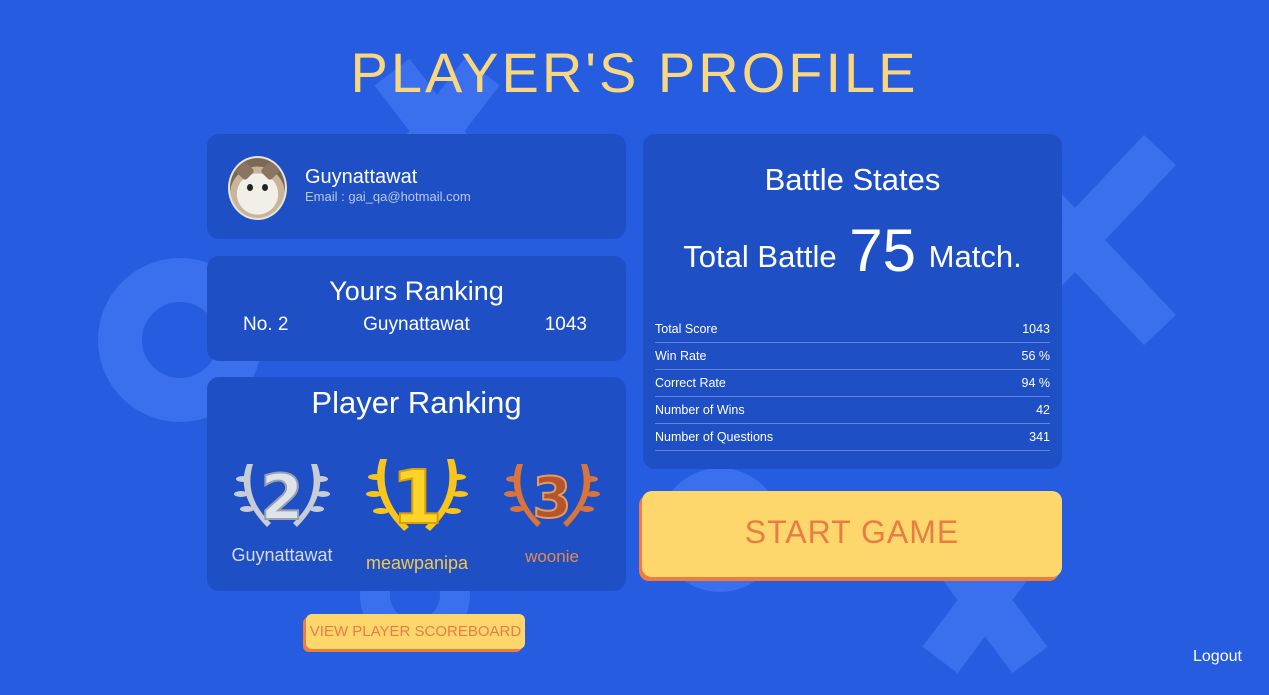 This screenshot has width=1269, height=695. I want to click on player-ranking-title: Player Ranking, so click(416, 402).